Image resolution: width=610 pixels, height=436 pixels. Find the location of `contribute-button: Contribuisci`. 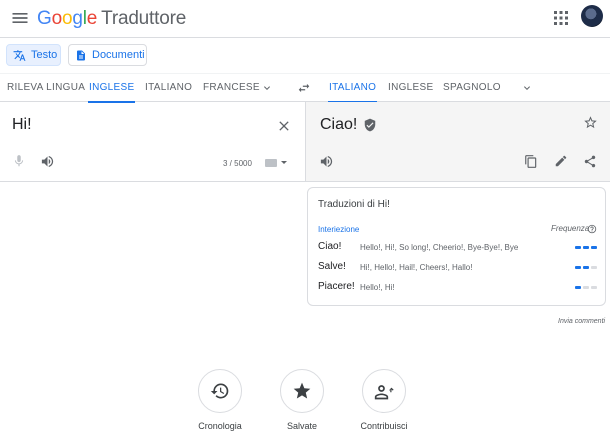

contribute-button: Contribuisci is located at coordinates (384, 400).